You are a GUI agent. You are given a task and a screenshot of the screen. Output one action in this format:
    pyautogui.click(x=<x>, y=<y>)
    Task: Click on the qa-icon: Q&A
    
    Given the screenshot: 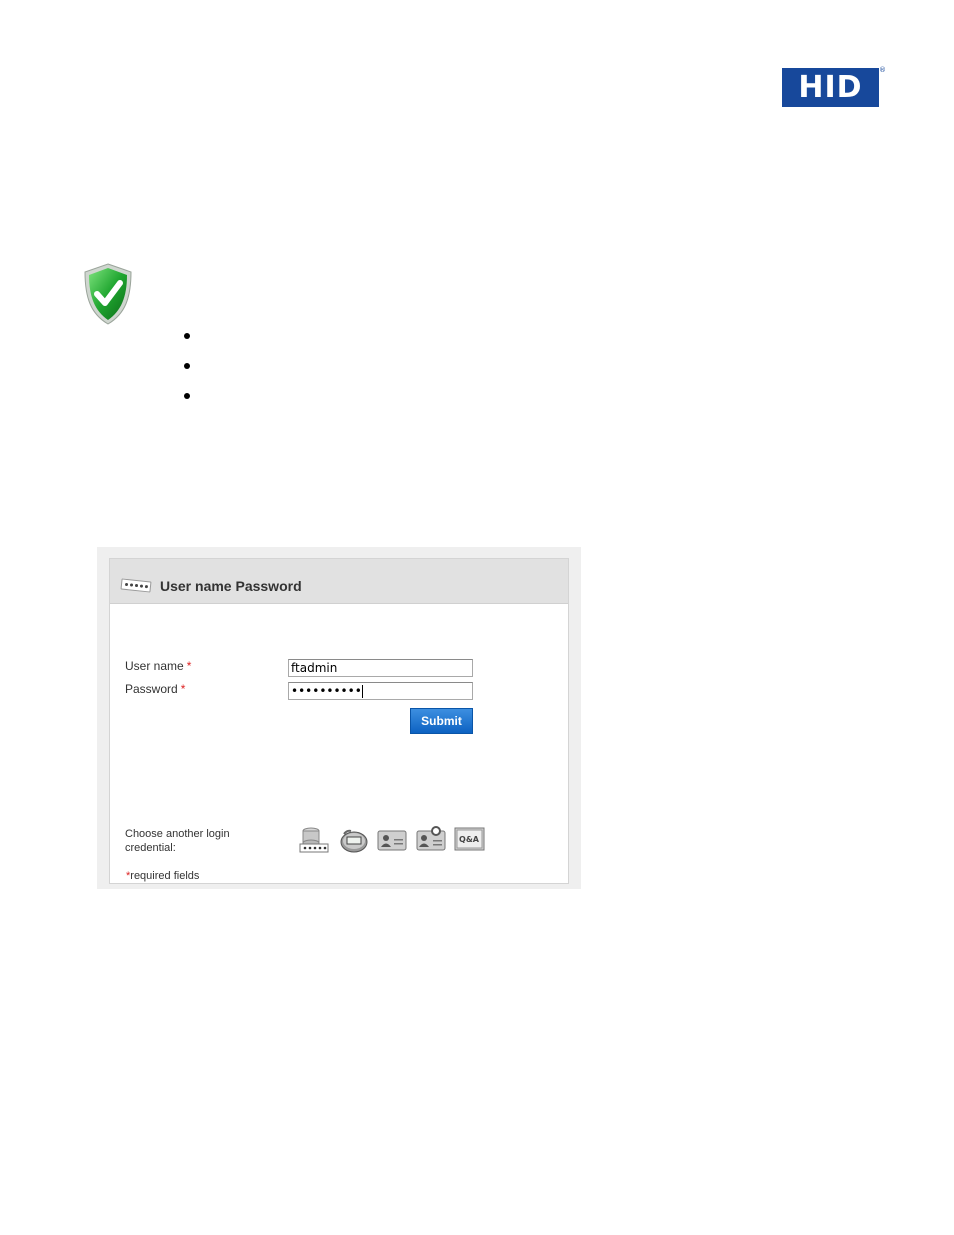 What is the action you would take?
    pyautogui.click(x=470, y=840)
    